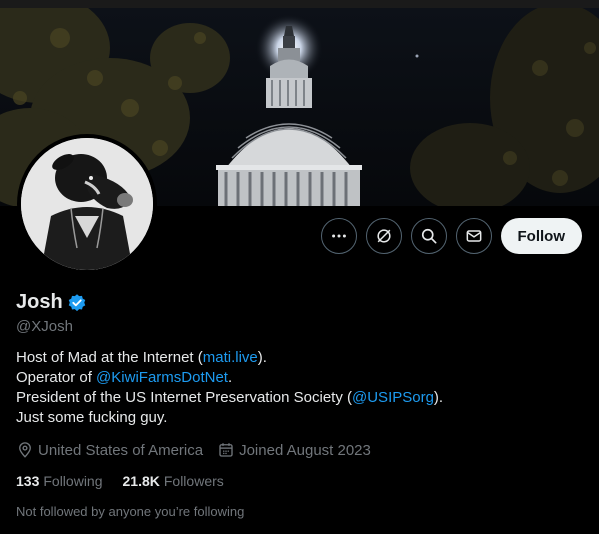 This screenshot has height=534, width=599. I want to click on search-button, so click(428, 236).